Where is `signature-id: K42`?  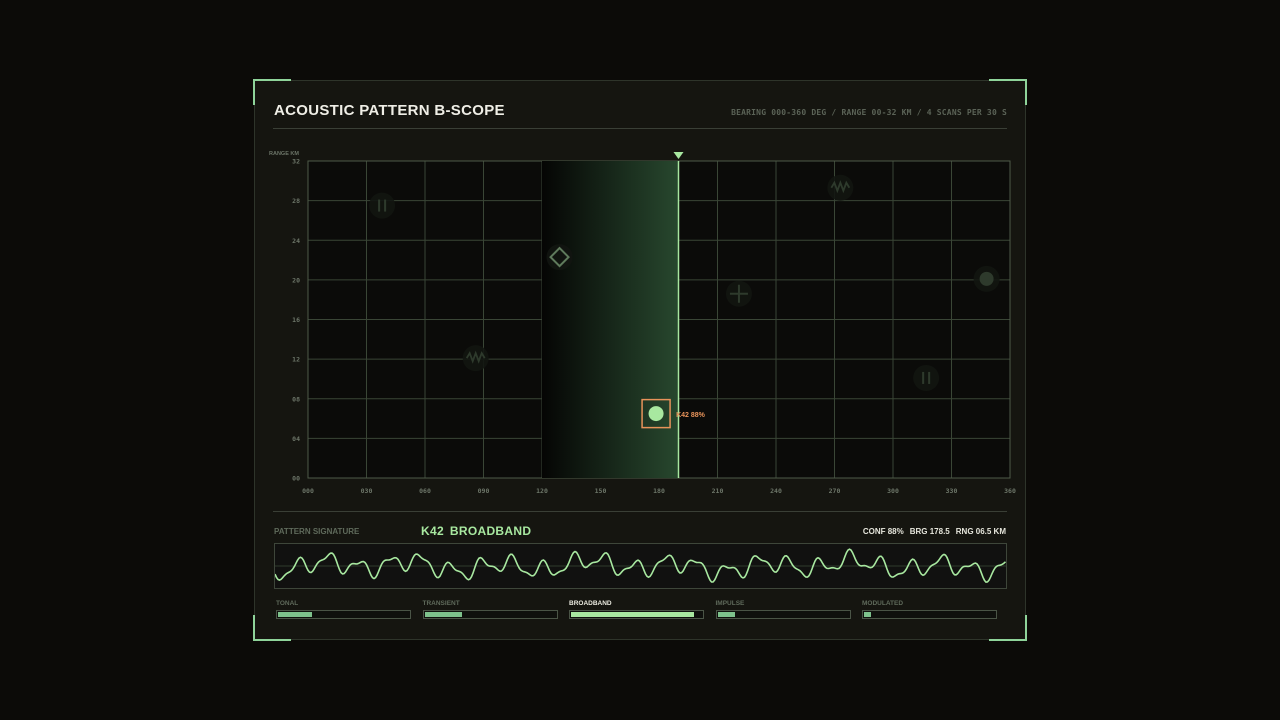 signature-id: K42 is located at coordinates (432, 531).